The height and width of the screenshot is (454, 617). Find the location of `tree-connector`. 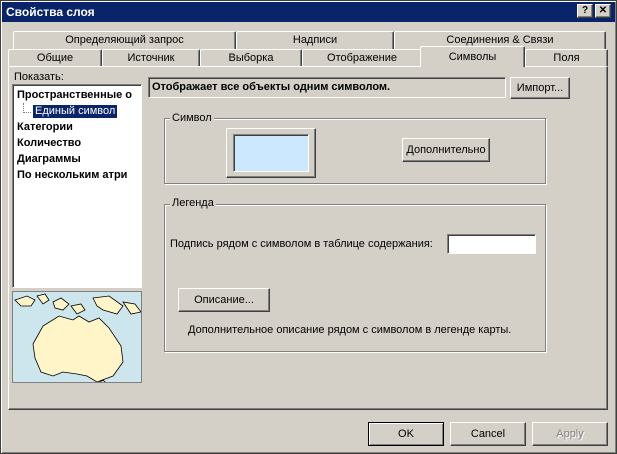

tree-connector is located at coordinates (27, 112).